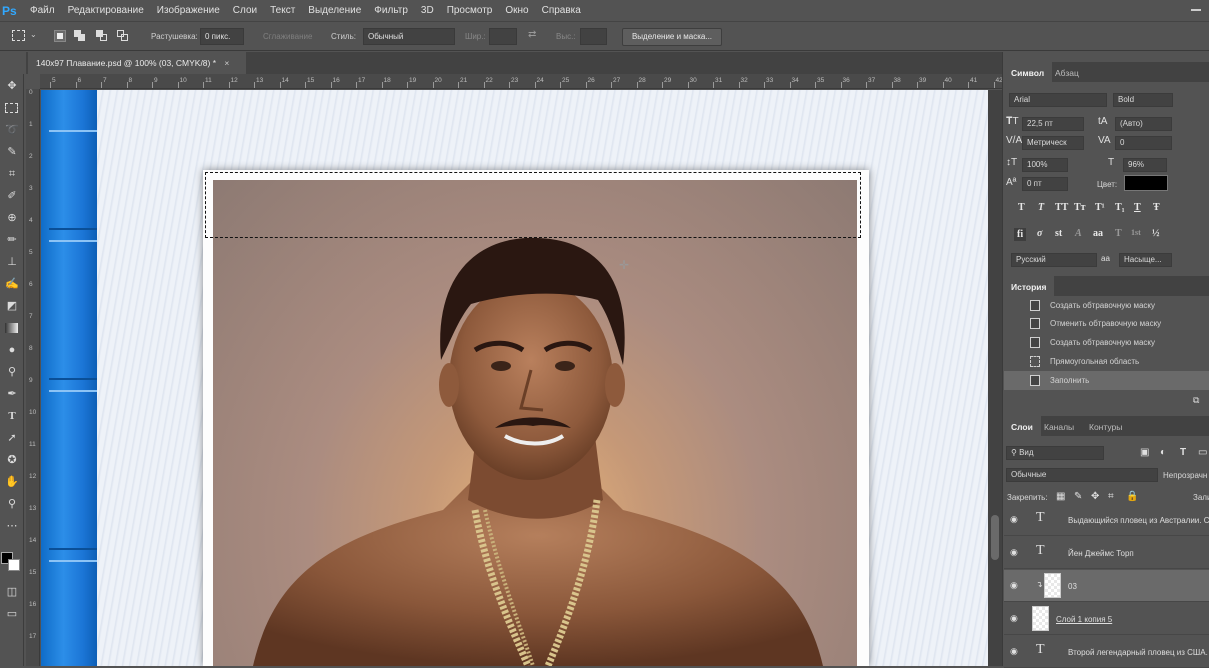  I want to click on all-caps-button: TT, so click(1061, 207).